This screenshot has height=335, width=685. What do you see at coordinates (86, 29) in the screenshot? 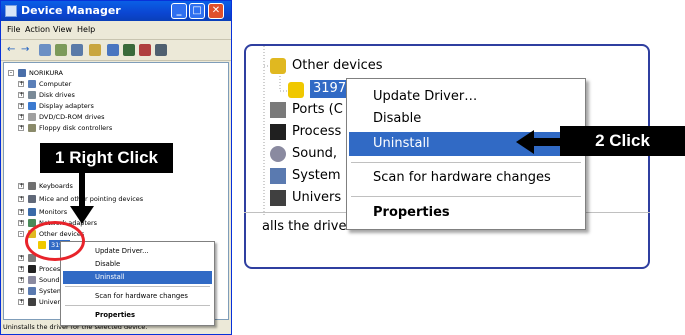
I see `menu-help: Help` at bounding box center [86, 29].